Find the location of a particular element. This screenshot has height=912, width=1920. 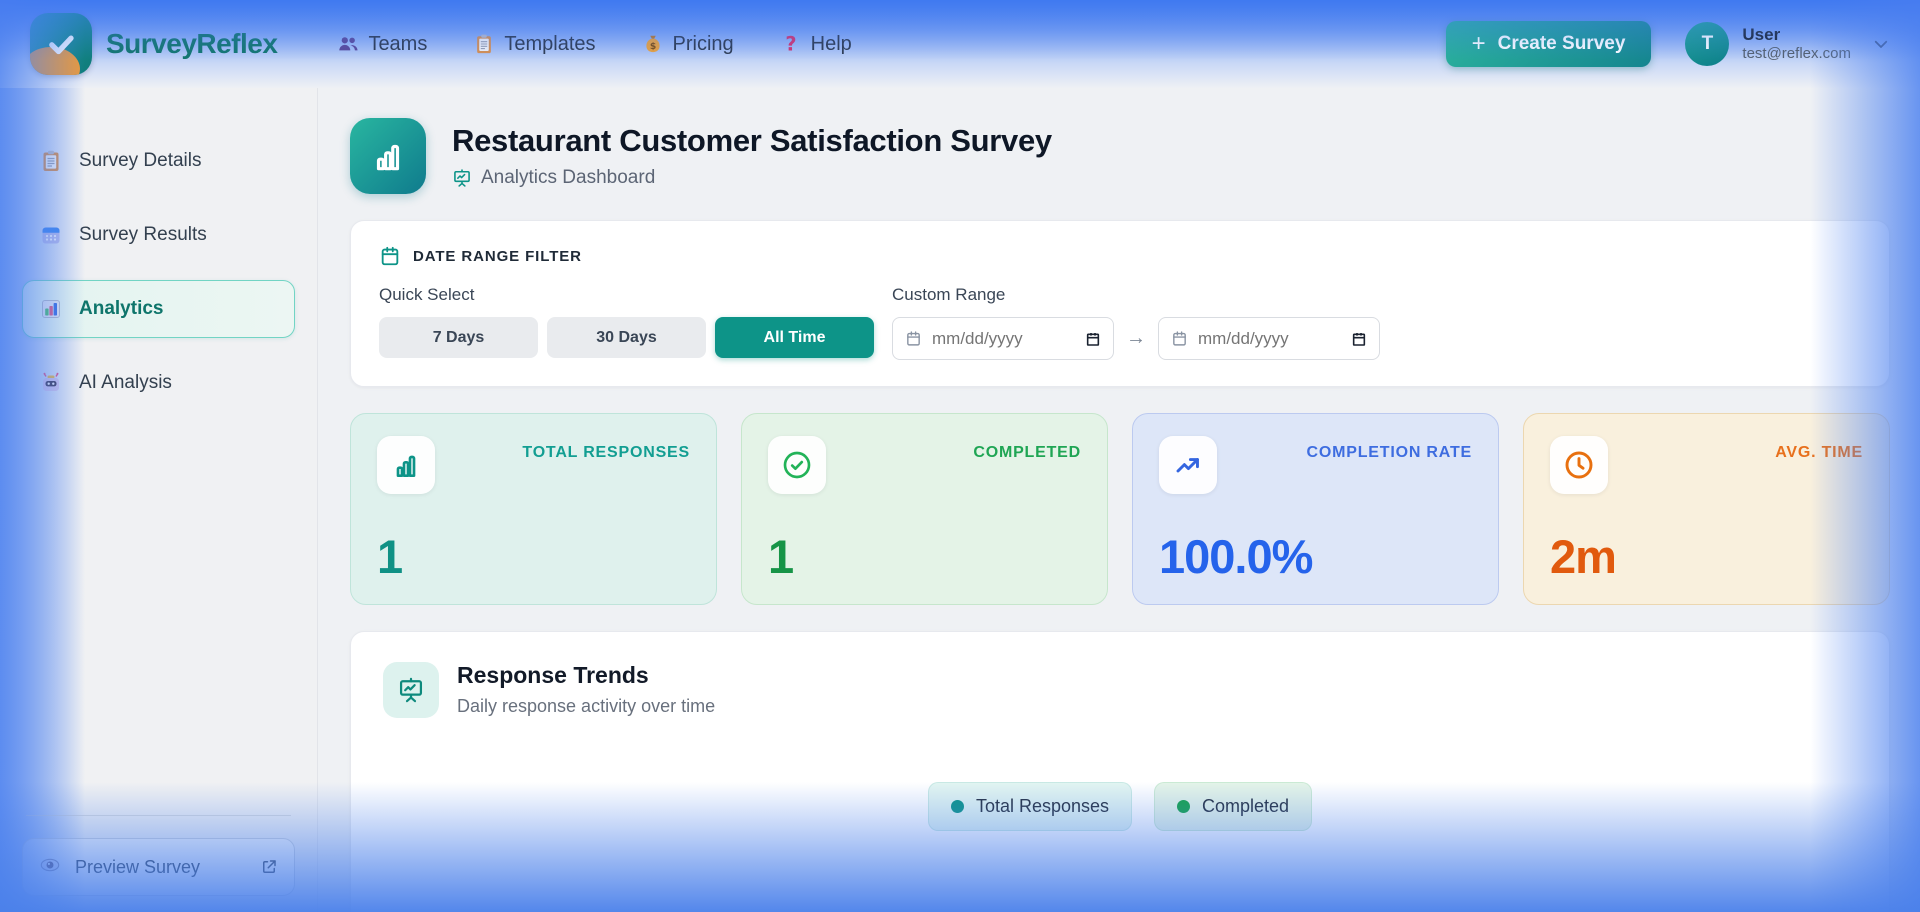

nav-item-pricing: $ Pricing is located at coordinates (688, 44).